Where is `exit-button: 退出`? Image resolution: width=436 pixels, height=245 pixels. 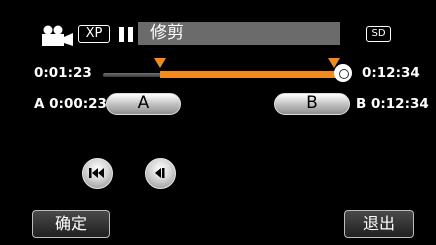 exit-button: 退出 is located at coordinates (379, 224).